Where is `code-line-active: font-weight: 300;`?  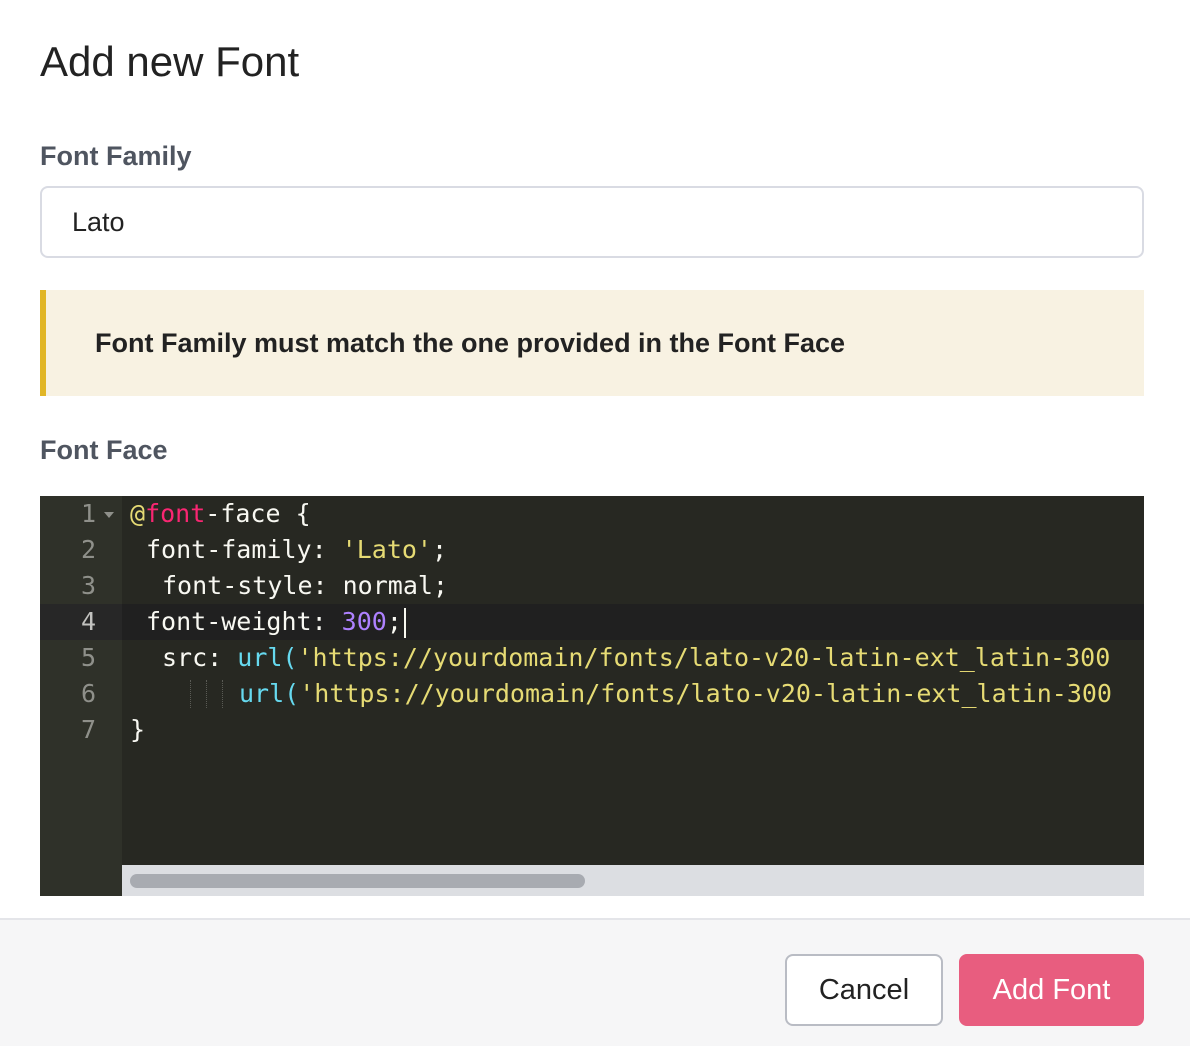
code-line-active: font-weight: 300; is located at coordinates (633, 622).